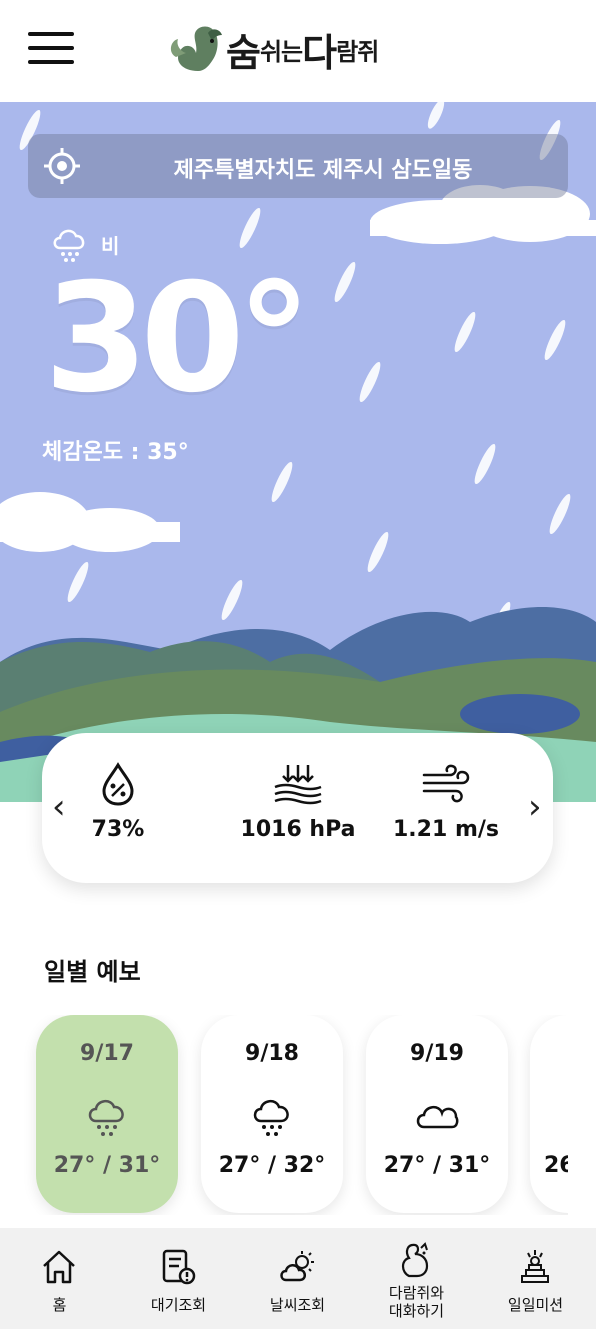  I want to click on brand-text-2: 쉬는, so click(281, 51).